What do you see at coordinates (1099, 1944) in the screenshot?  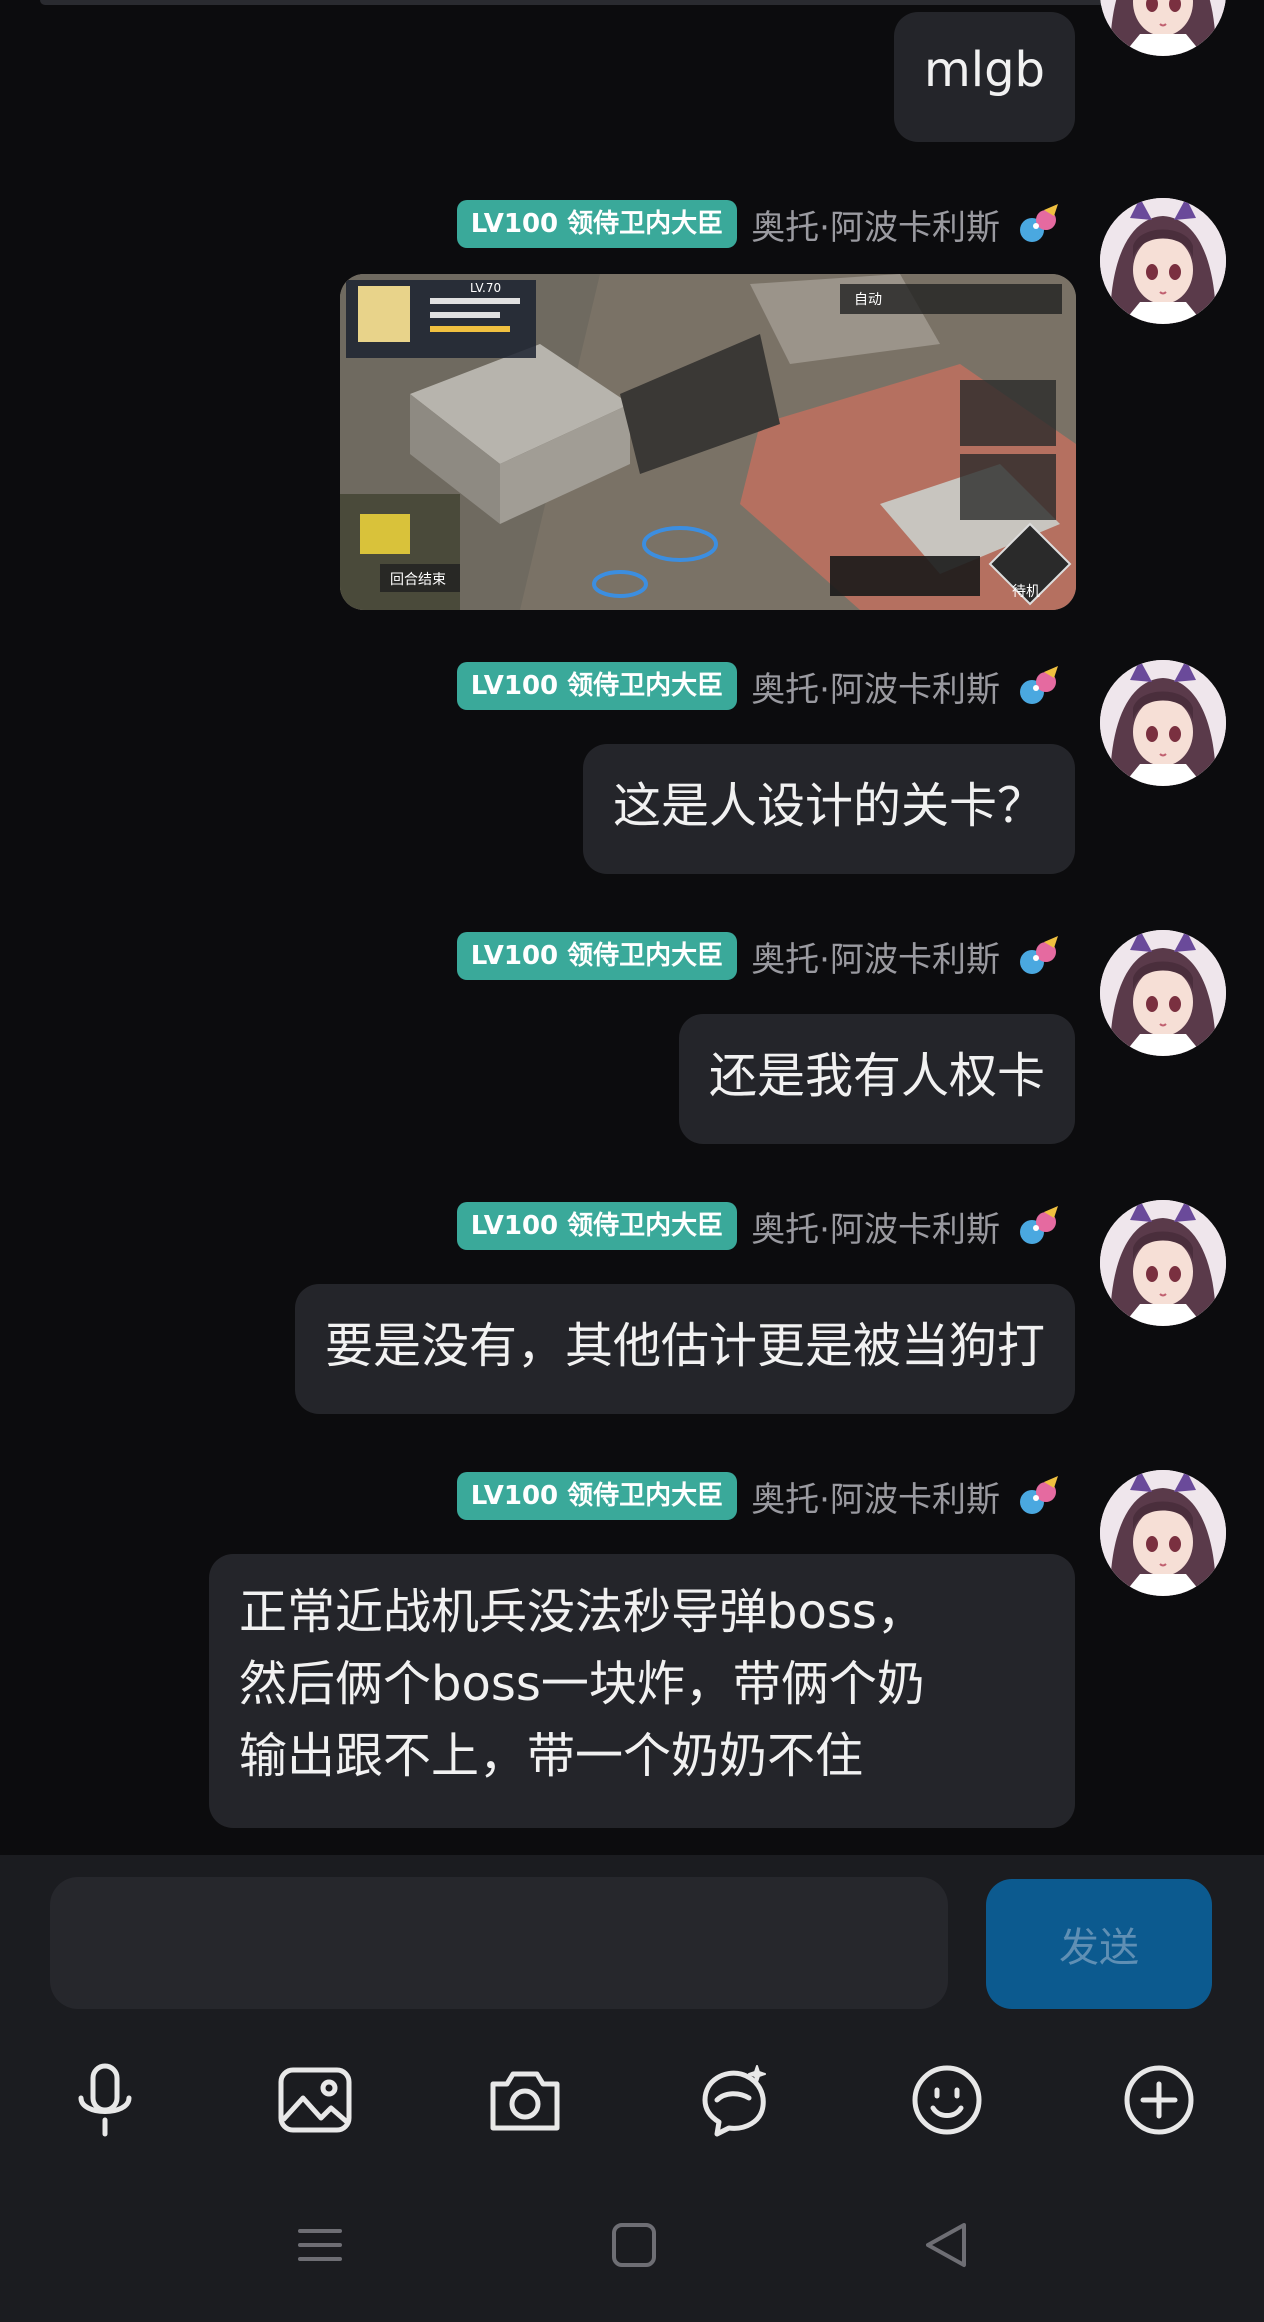 I see `send-button: 发送` at bounding box center [1099, 1944].